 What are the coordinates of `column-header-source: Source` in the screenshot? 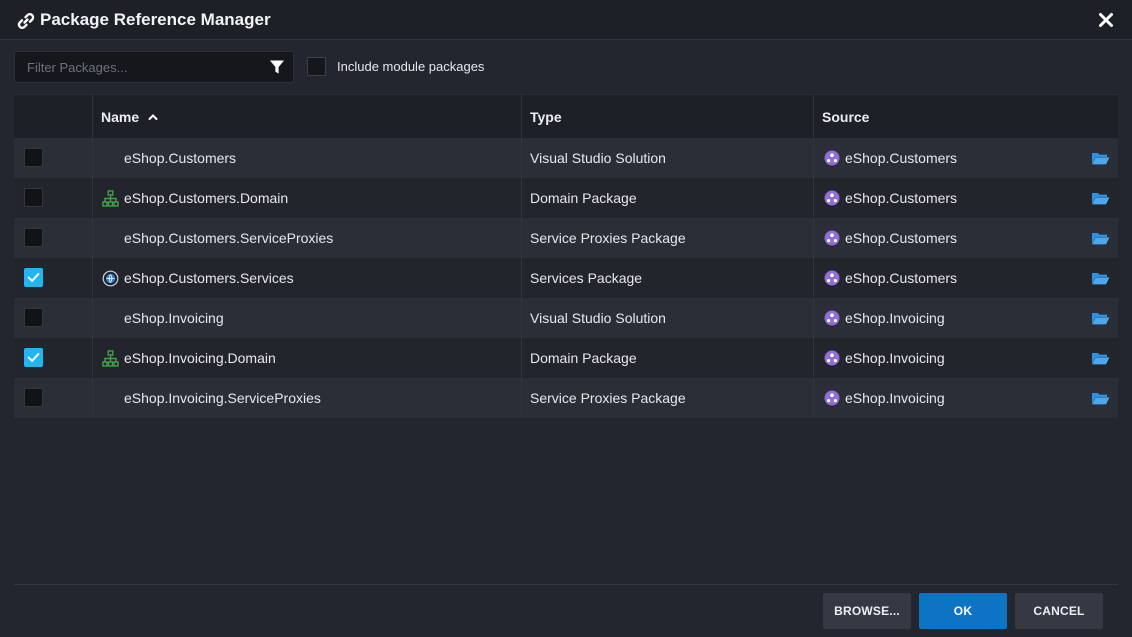 It's located at (966, 117).